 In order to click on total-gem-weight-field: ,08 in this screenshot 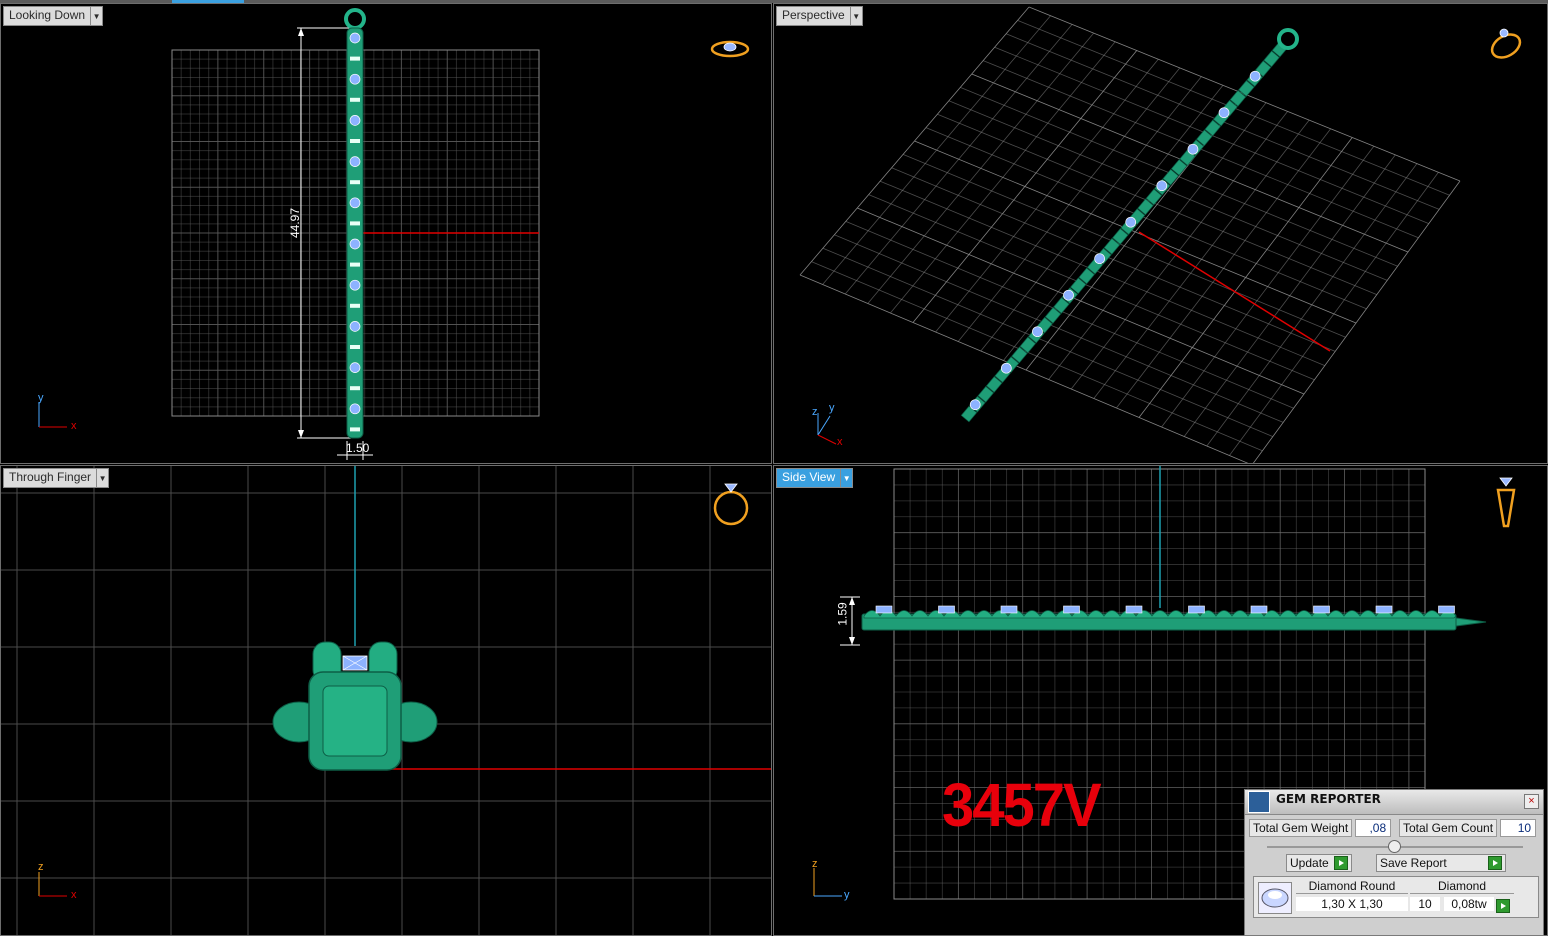, I will do `click(1373, 828)`.